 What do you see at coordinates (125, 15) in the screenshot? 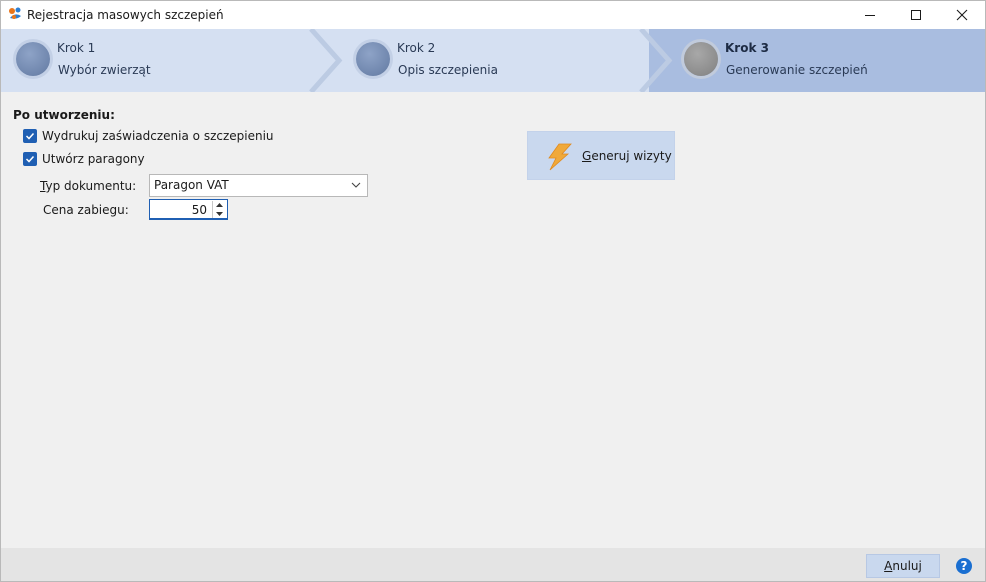
I see `window-title: Rejestracja masowych szczepień` at bounding box center [125, 15].